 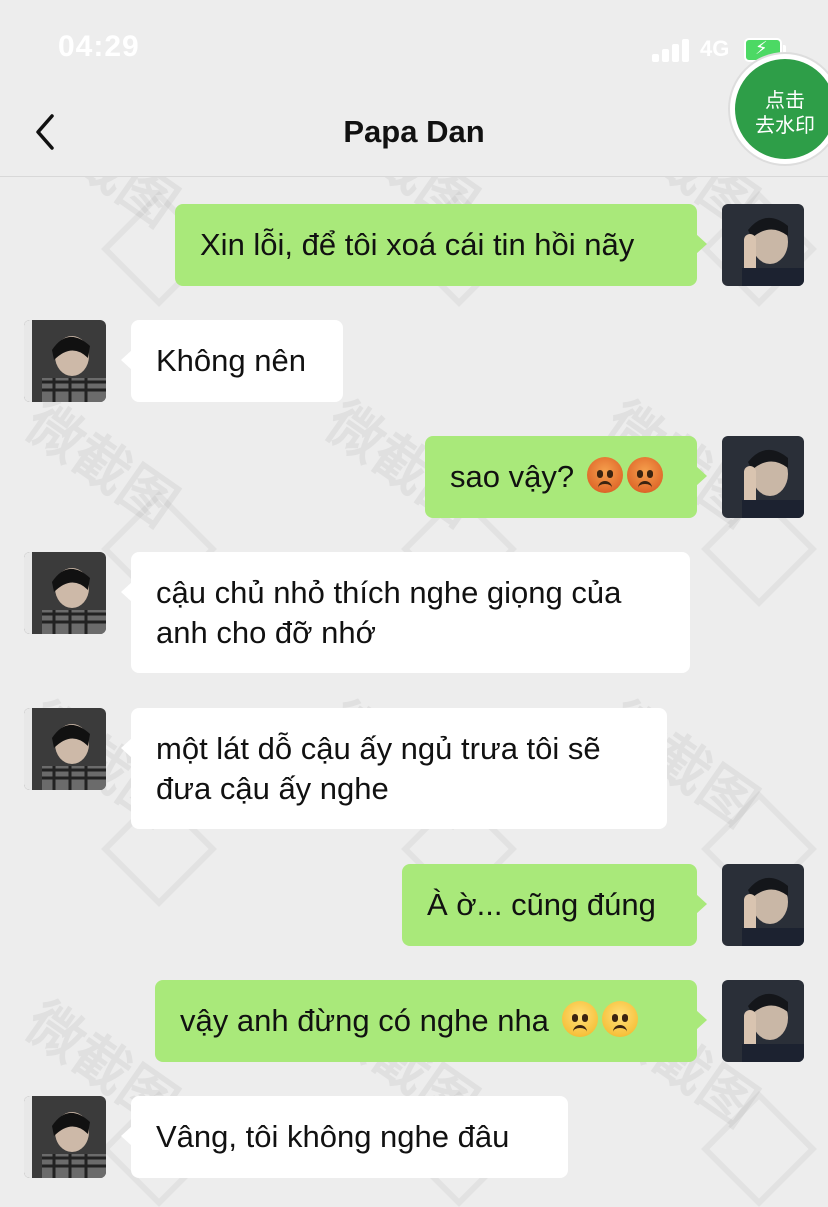 I want to click on message-bubble-outgoing: vậy anh đừng có nghe nha, so click(x=431, y=1021).